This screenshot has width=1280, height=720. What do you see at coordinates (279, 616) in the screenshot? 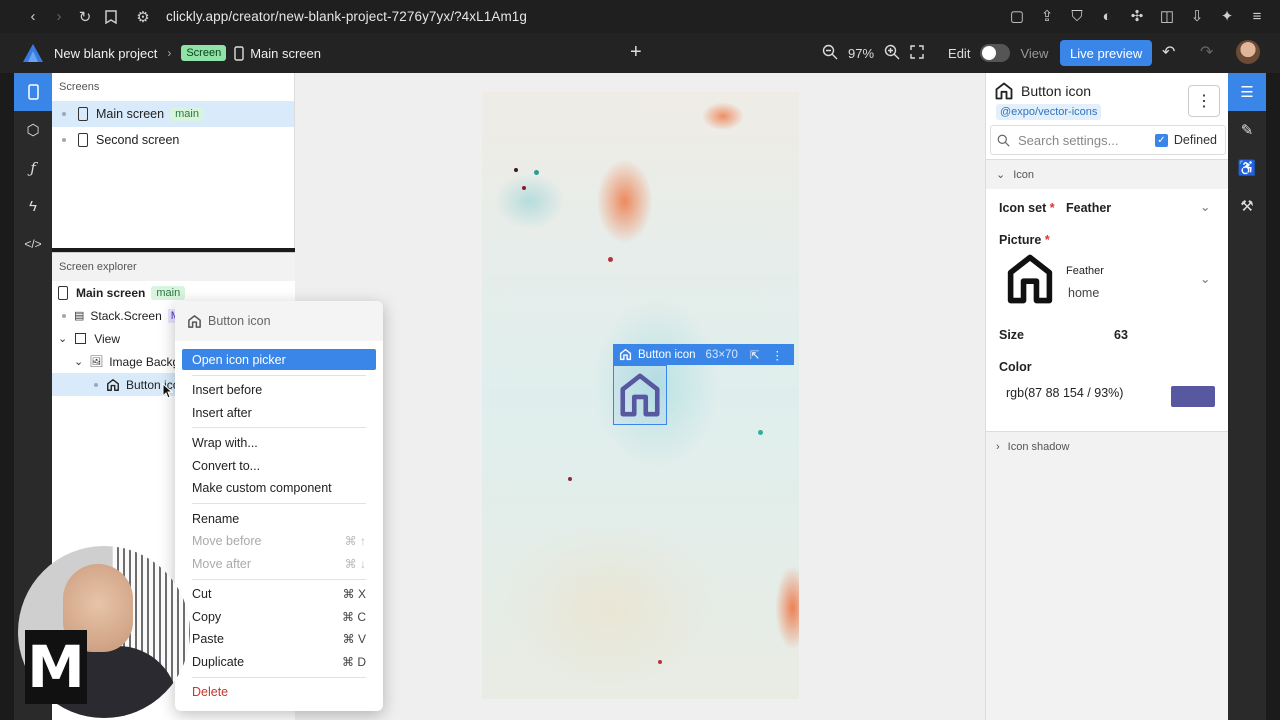
I see `menu-copy: Copy ⌘ C` at bounding box center [279, 616].